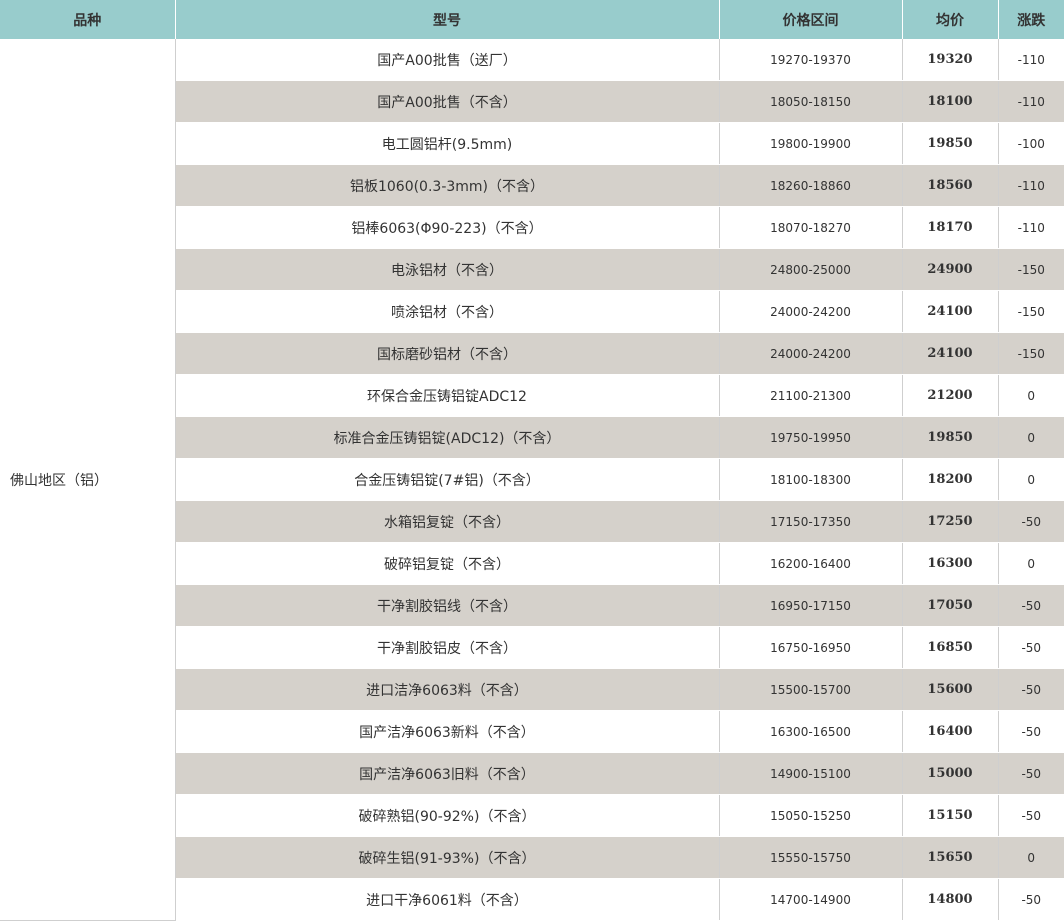  I want to click on price-range-cell: 15550-15750, so click(811, 857).